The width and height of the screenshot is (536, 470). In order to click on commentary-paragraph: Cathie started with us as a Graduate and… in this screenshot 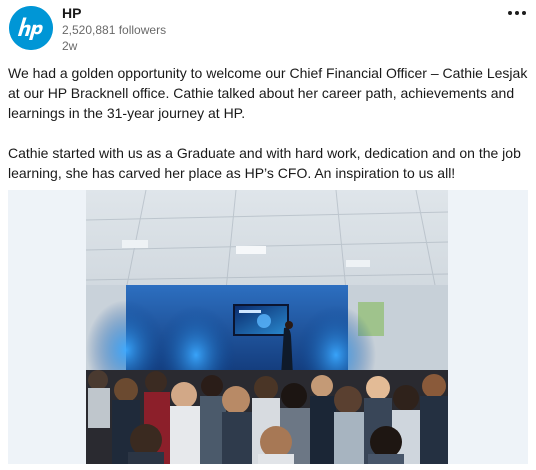, I will do `click(264, 163)`.